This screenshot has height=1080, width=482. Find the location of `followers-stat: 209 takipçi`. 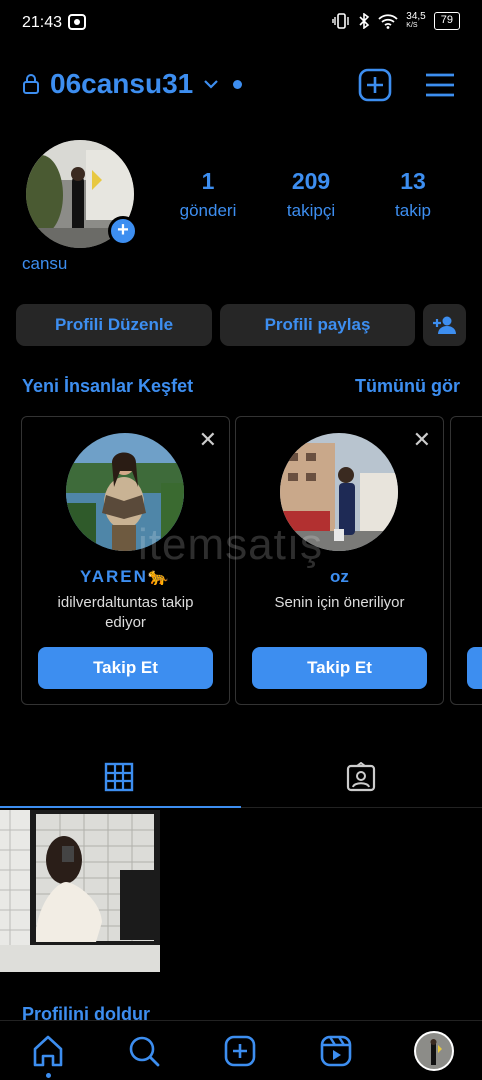

followers-stat: 209 takipçi is located at coordinates (311, 194).